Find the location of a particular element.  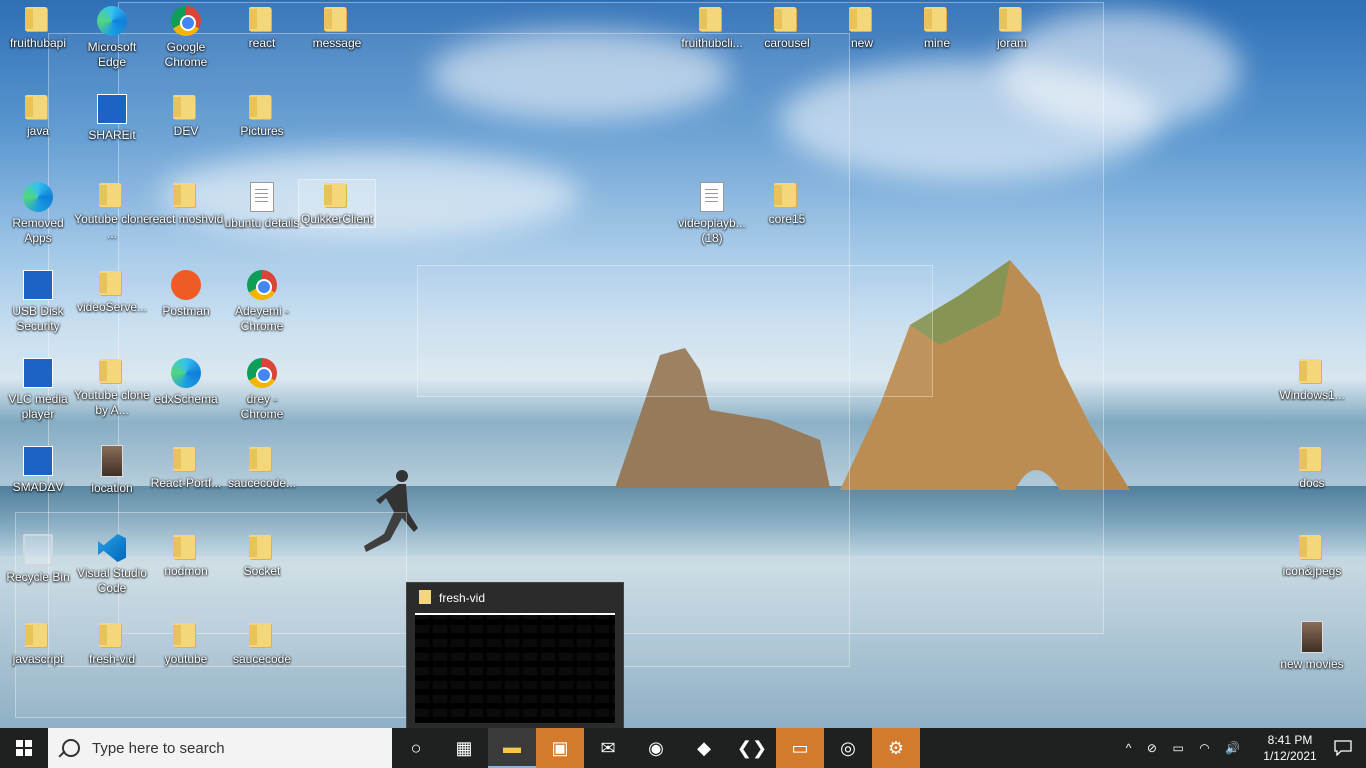

task-view-icon: ▦ is located at coordinates (464, 747).